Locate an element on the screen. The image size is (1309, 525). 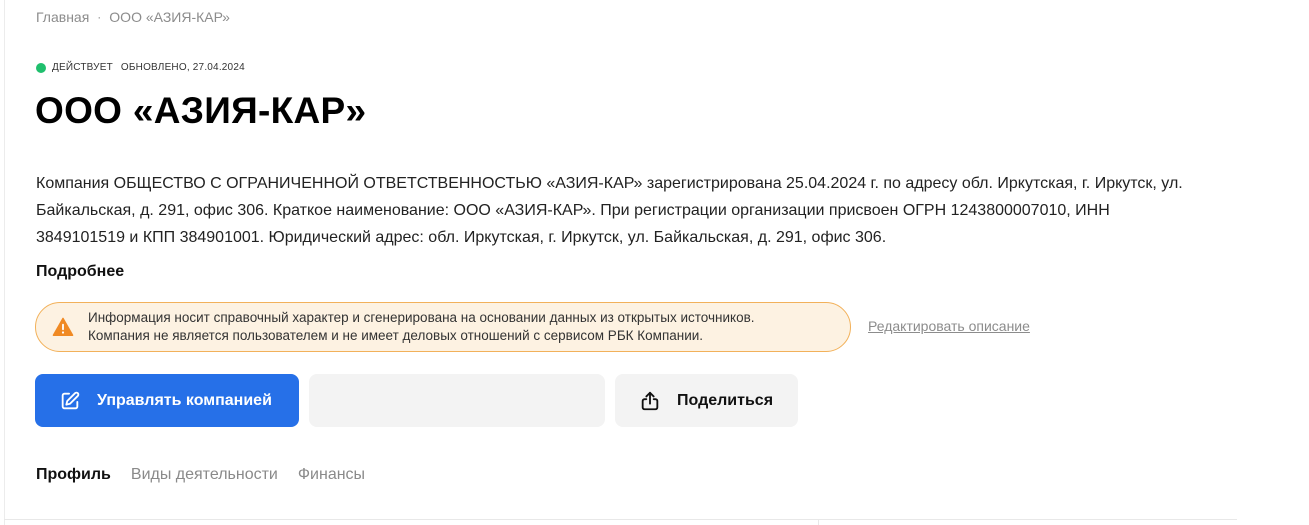
tab-finances: Финансы is located at coordinates (331, 475).